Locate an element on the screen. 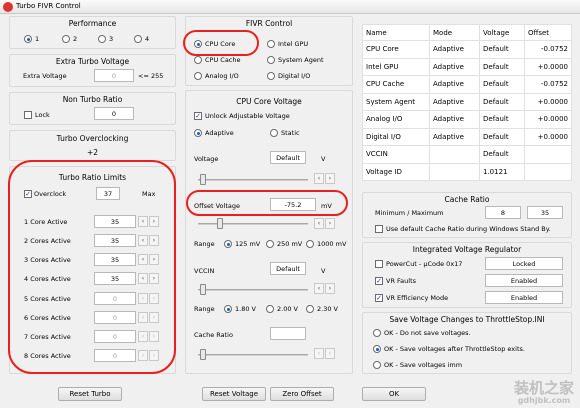  non-turbo-ratio-field: 0 is located at coordinates (114, 113).